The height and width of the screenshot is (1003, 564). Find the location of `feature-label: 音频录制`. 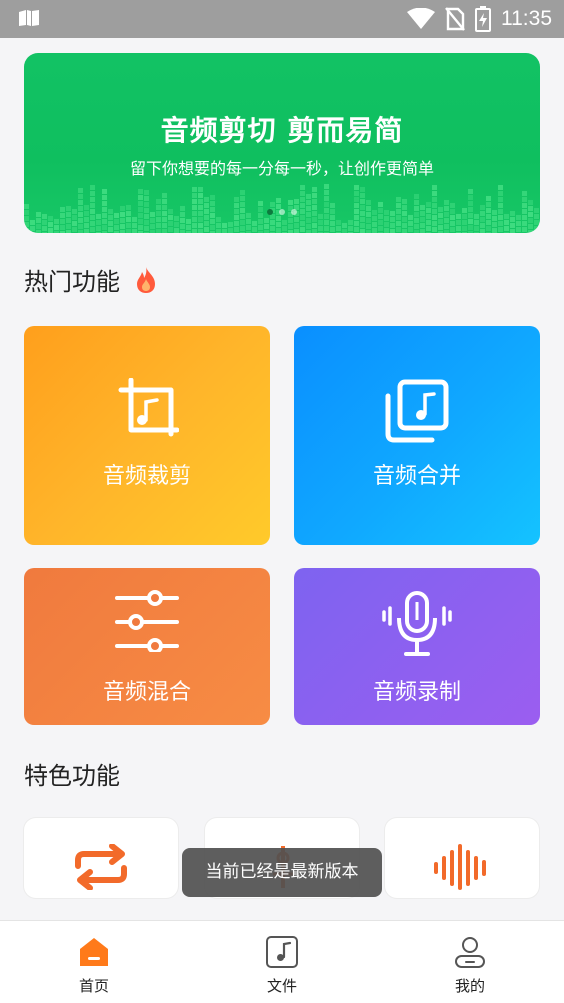

feature-label: 音频录制 is located at coordinates (416, 692).